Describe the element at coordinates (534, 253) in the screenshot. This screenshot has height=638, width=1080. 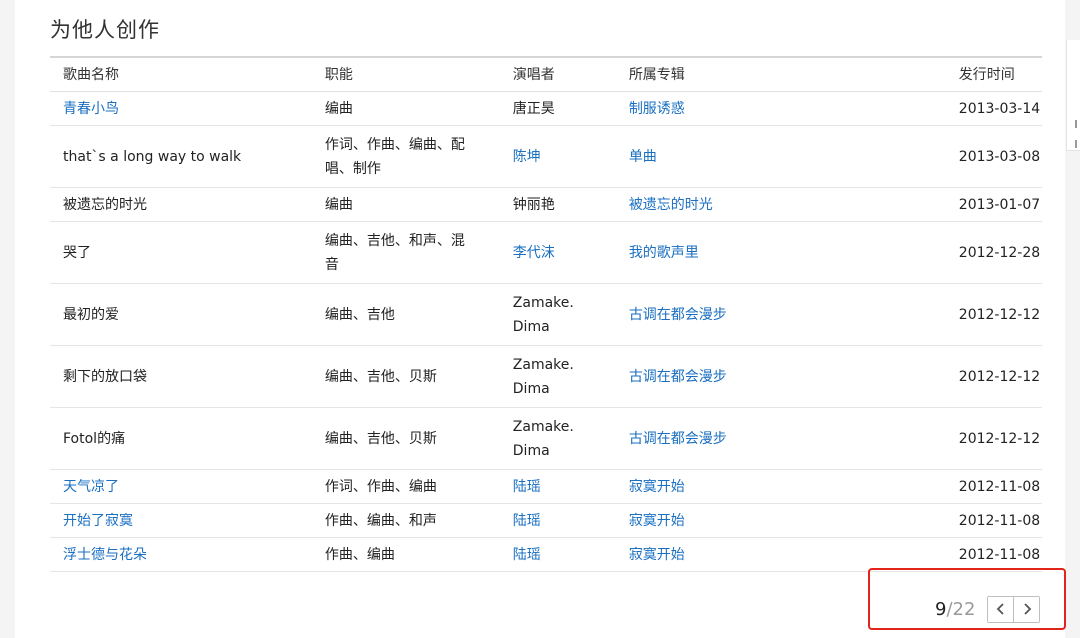
I see `singer-cell-text: 李代沫` at that location.